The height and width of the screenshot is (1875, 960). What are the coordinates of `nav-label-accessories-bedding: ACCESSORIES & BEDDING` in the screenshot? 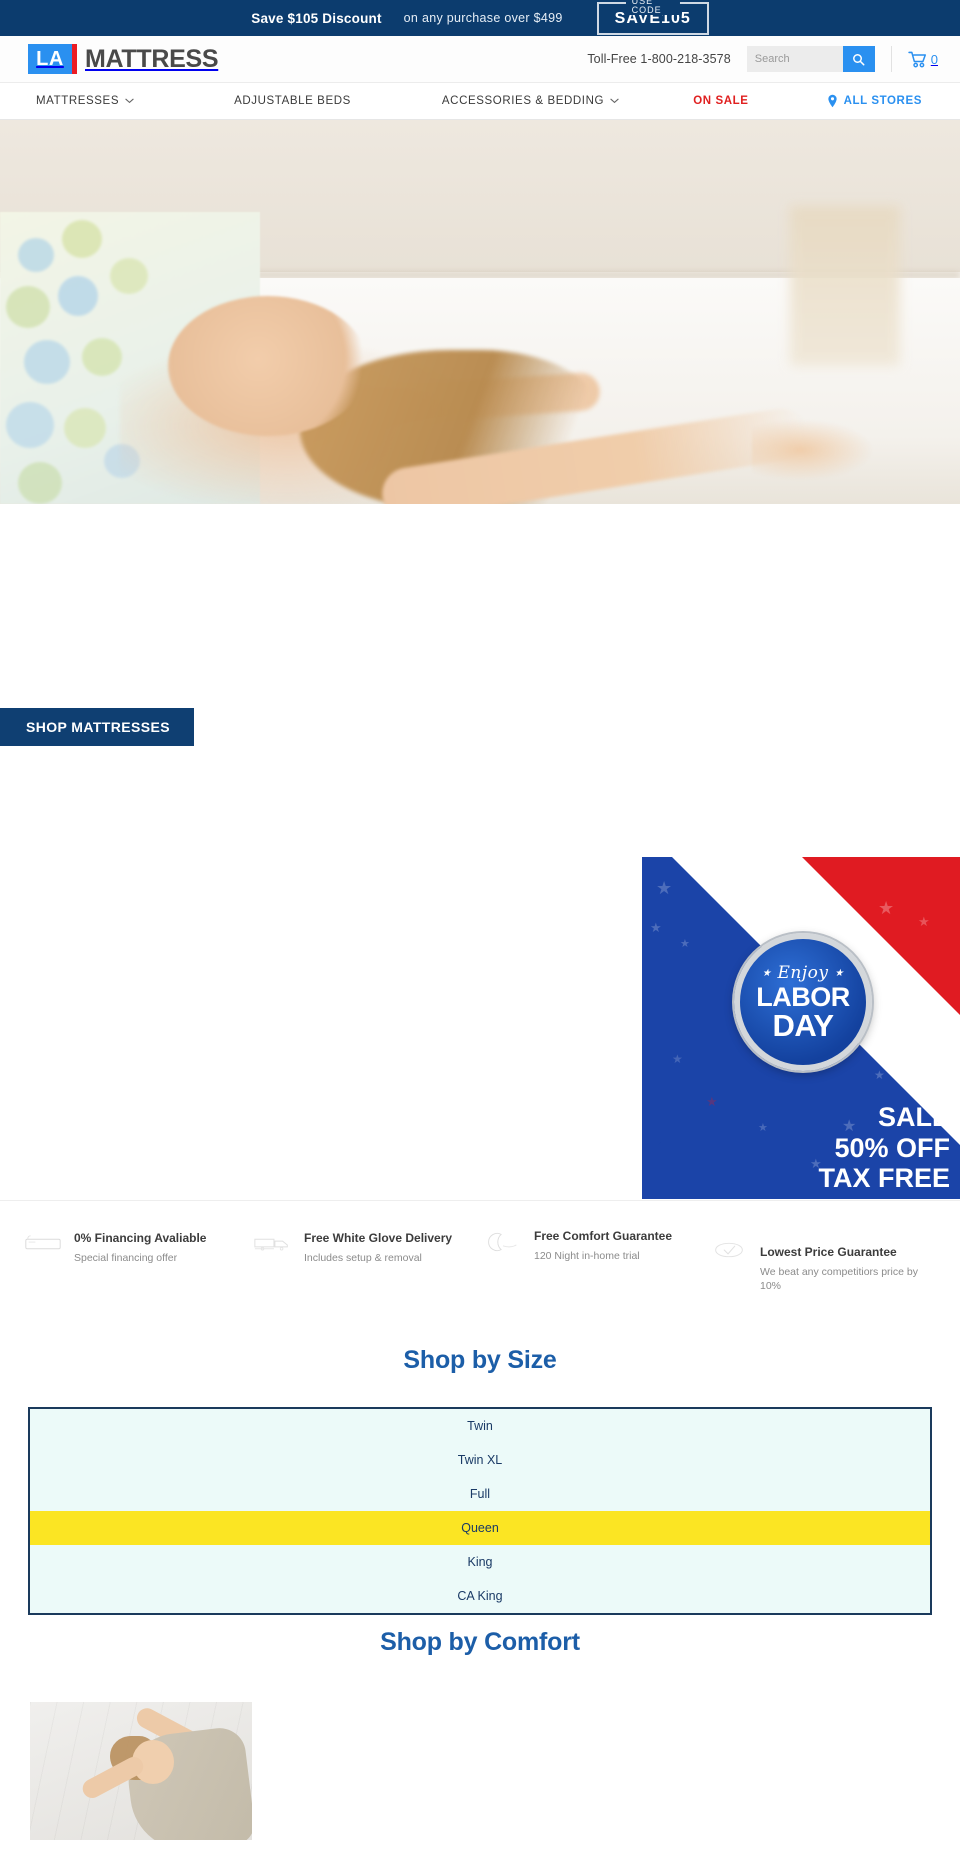 It's located at (523, 101).